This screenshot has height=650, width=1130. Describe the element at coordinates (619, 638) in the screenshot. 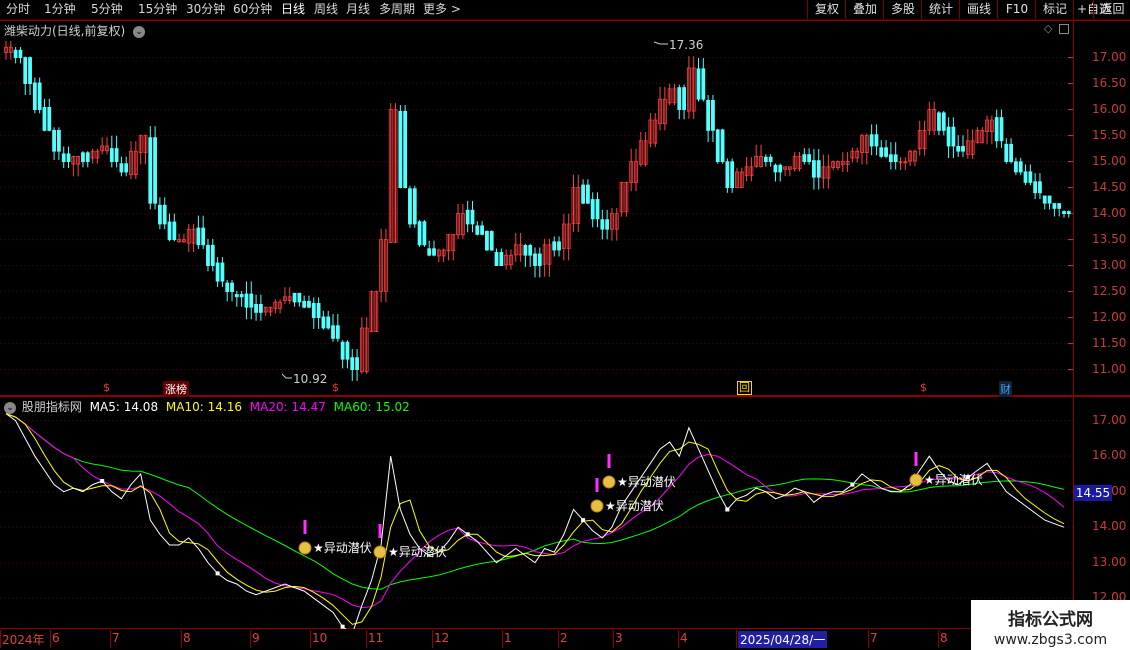

I see `x-axis-label: 3` at that location.